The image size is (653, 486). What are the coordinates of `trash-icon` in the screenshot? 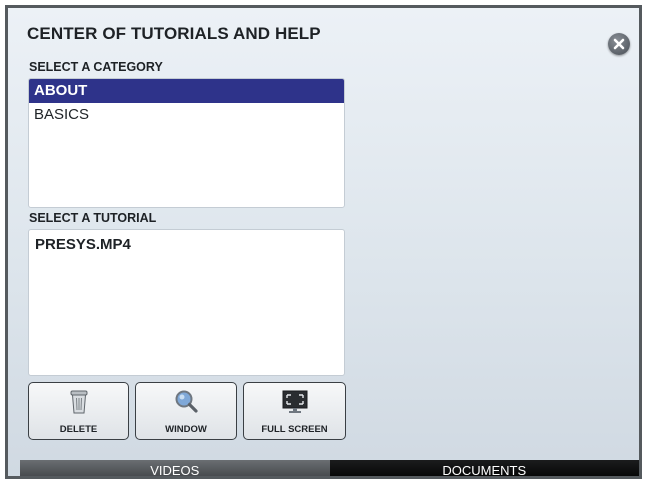 It's located at (78, 402).